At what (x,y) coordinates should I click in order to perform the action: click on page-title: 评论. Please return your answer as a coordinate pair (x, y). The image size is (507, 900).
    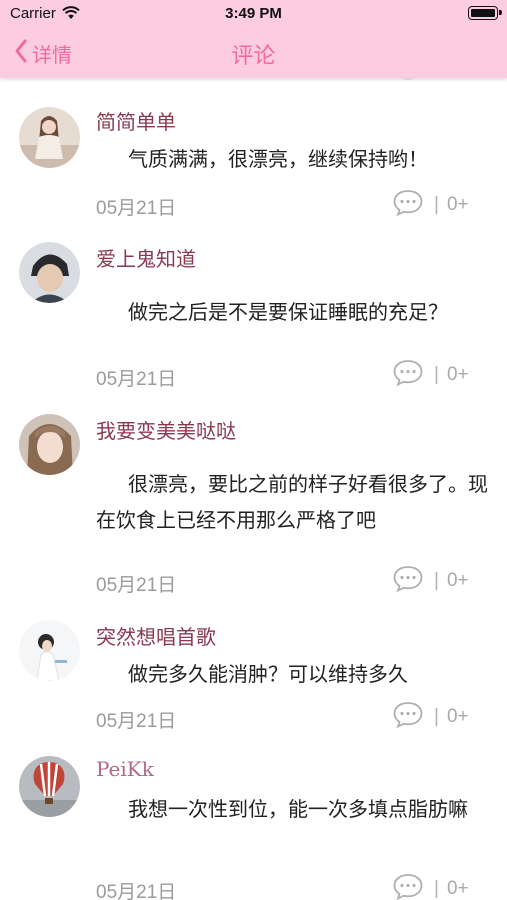
    Looking at the image, I should click on (253, 56).